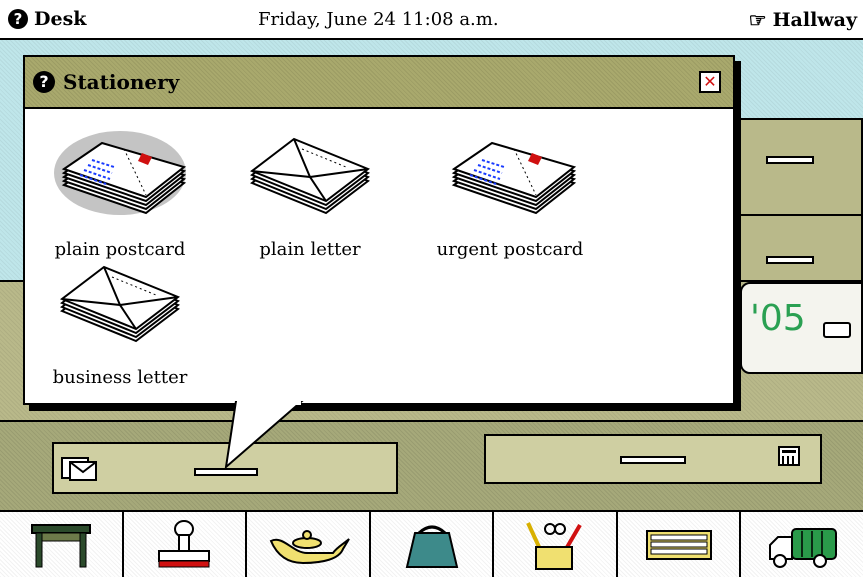 The image size is (863, 577). Describe the element at coordinates (710, 82) in the screenshot. I see `close-icon: ✕` at that location.